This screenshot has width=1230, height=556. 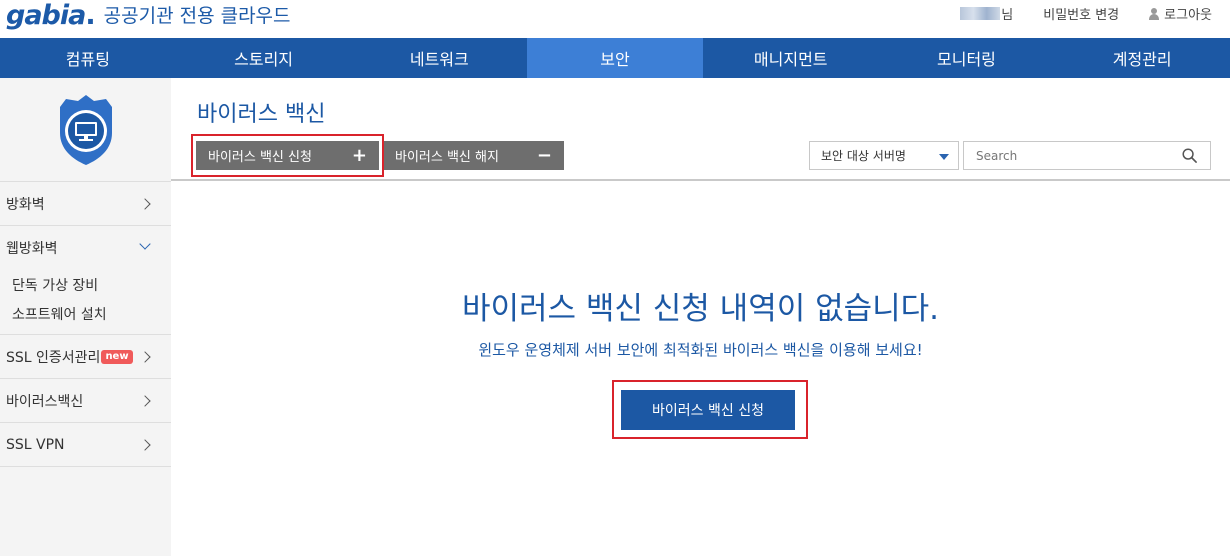 What do you see at coordinates (708, 410) in the screenshot?
I see `apply-antivirus-cta-button: 바이러스 백신 신청` at bounding box center [708, 410].